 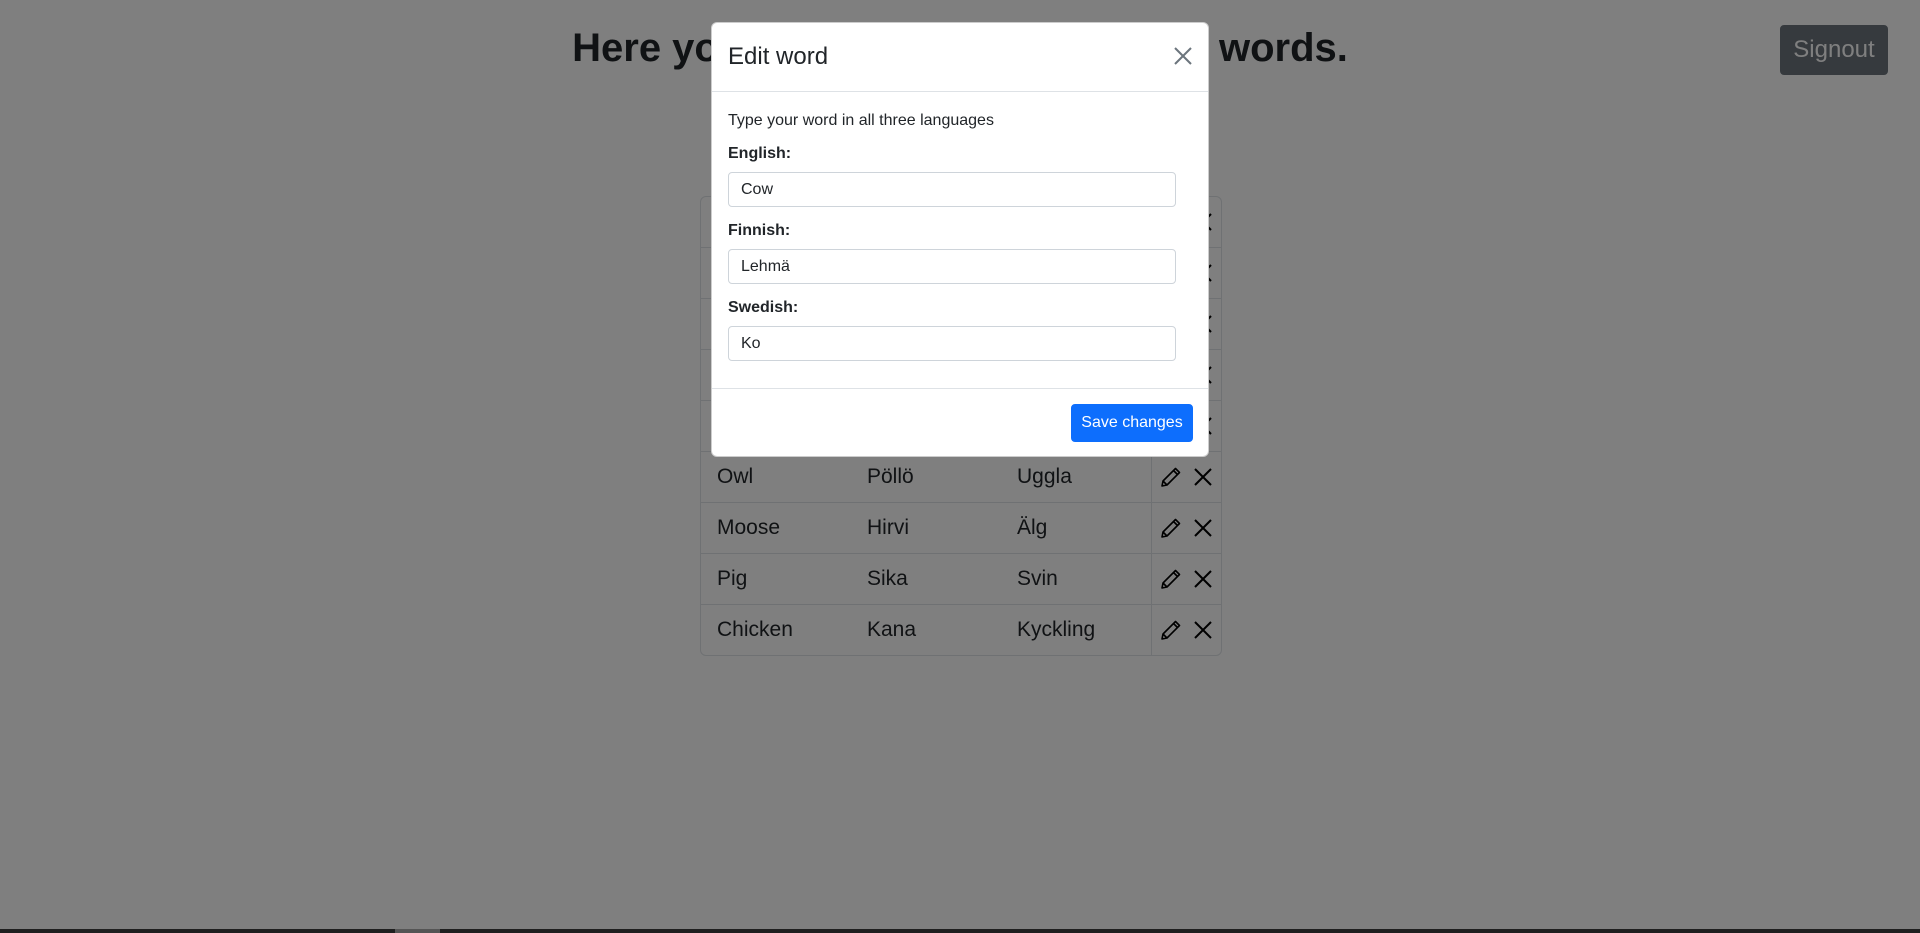 I want to click on scrollbar-thumb, so click(x=417, y=931).